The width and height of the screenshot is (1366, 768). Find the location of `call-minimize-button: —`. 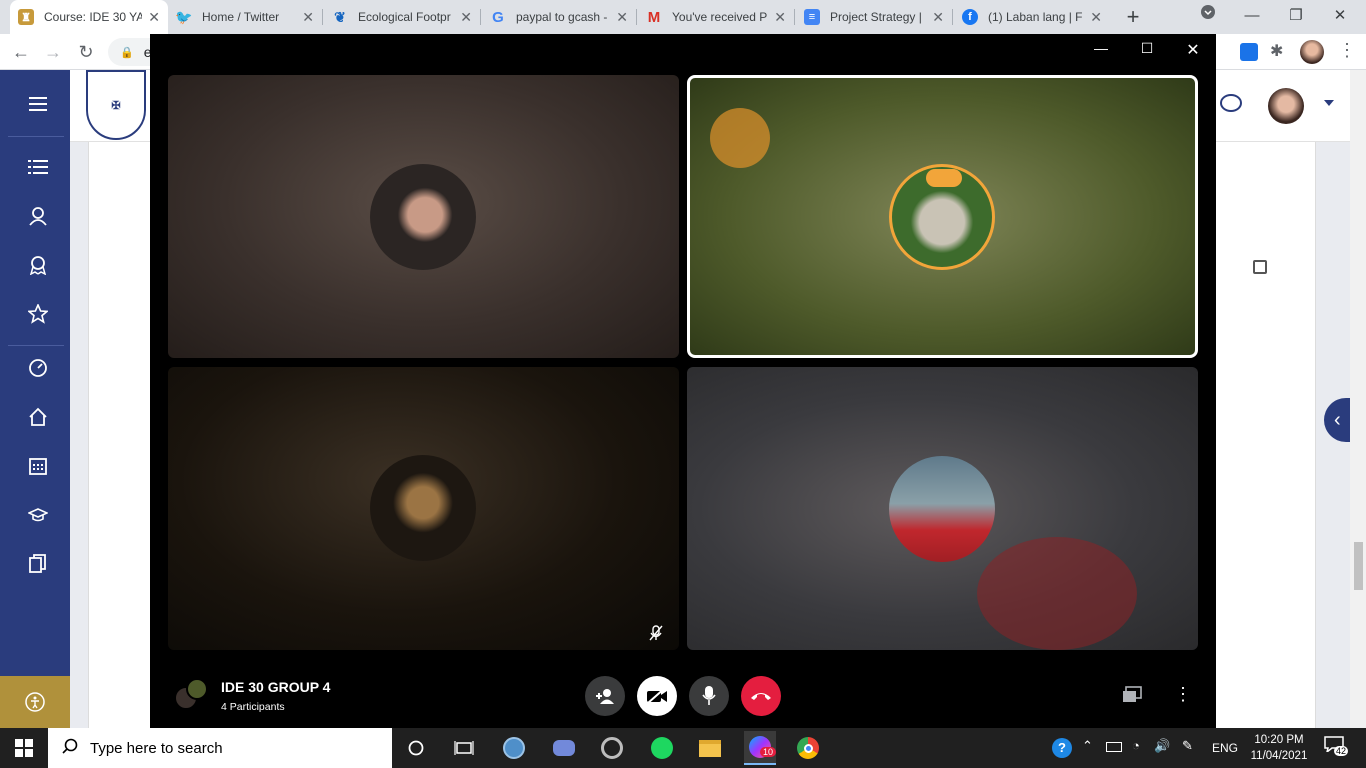

call-minimize-button: — is located at coordinates (1101, 51).